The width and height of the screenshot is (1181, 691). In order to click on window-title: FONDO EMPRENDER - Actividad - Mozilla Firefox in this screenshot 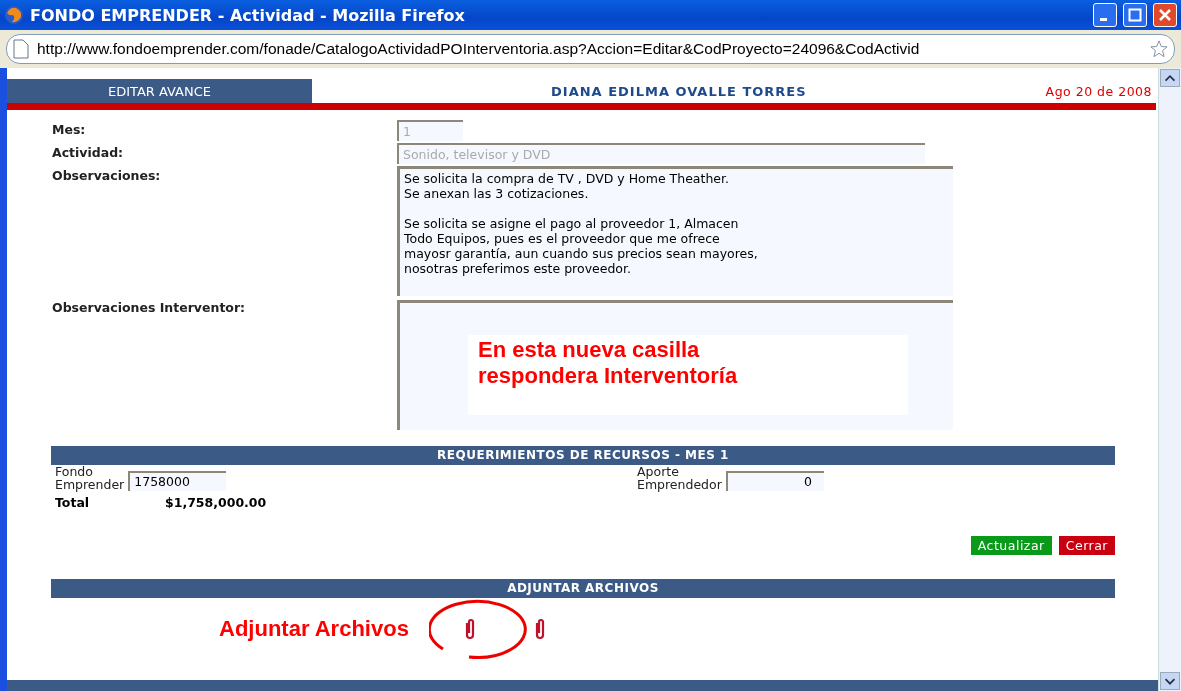, I will do `click(248, 15)`.